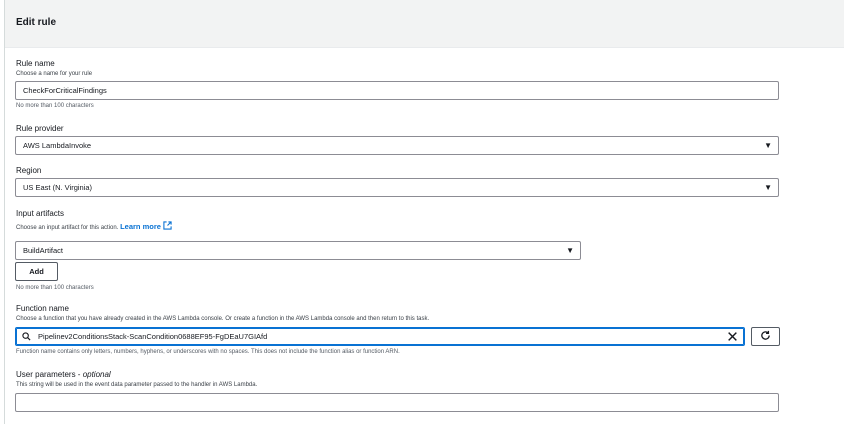 This screenshot has width=844, height=424. Describe the element at coordinates (40, 128) in the screenshot. I see `rule-provider-label: Rule provider` at that location.